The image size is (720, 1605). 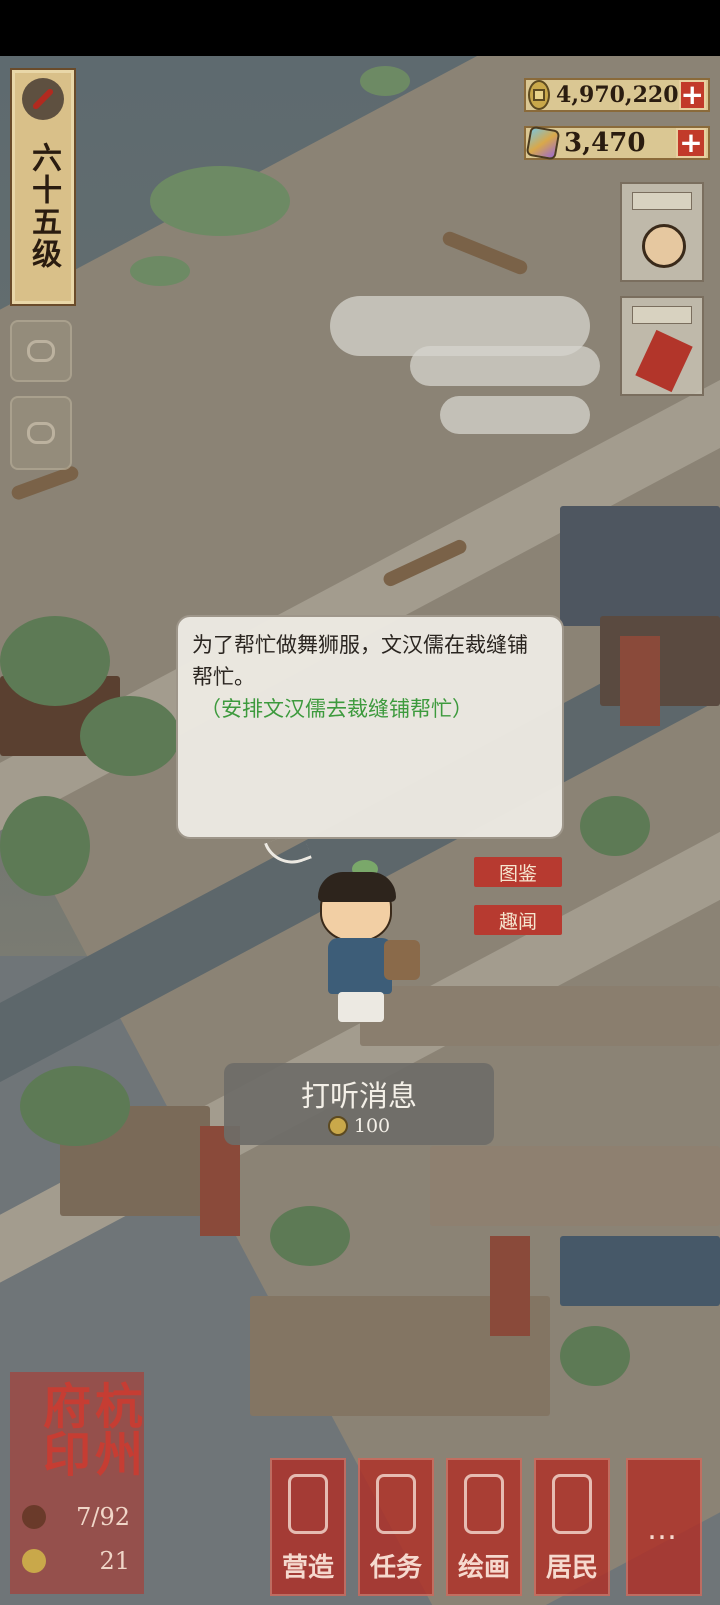 I want to click on character-body, so click(x=360, y=966).